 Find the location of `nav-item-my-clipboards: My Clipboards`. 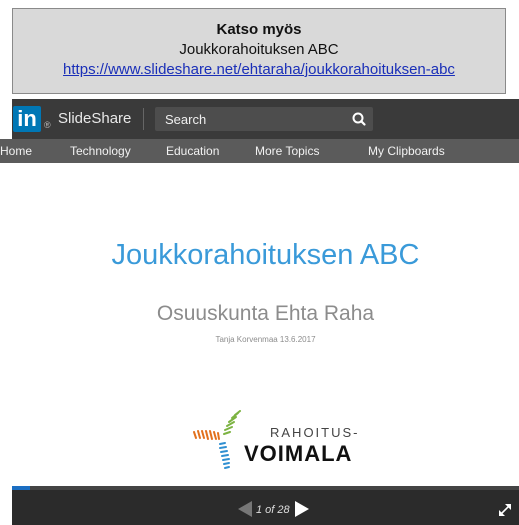

nav-item-my-clipboards: My Clipboards is located at coordinates (406, 151).